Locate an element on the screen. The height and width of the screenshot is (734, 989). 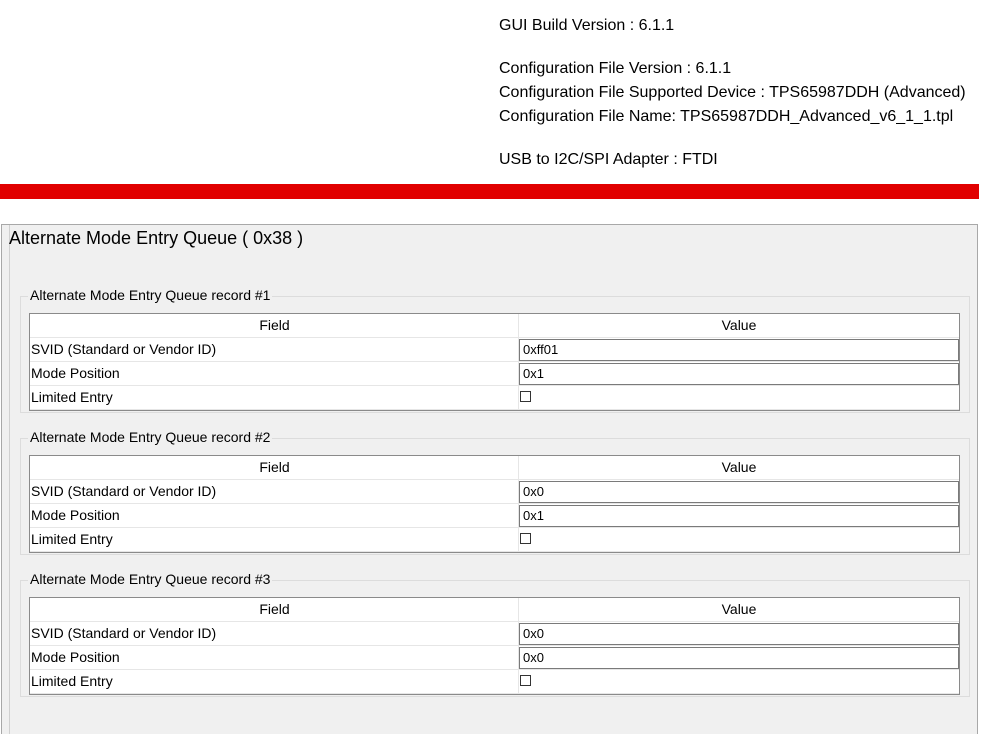
record-title: Alternate Mode Entry Queue record #3 is located at coordinates (150, 579).